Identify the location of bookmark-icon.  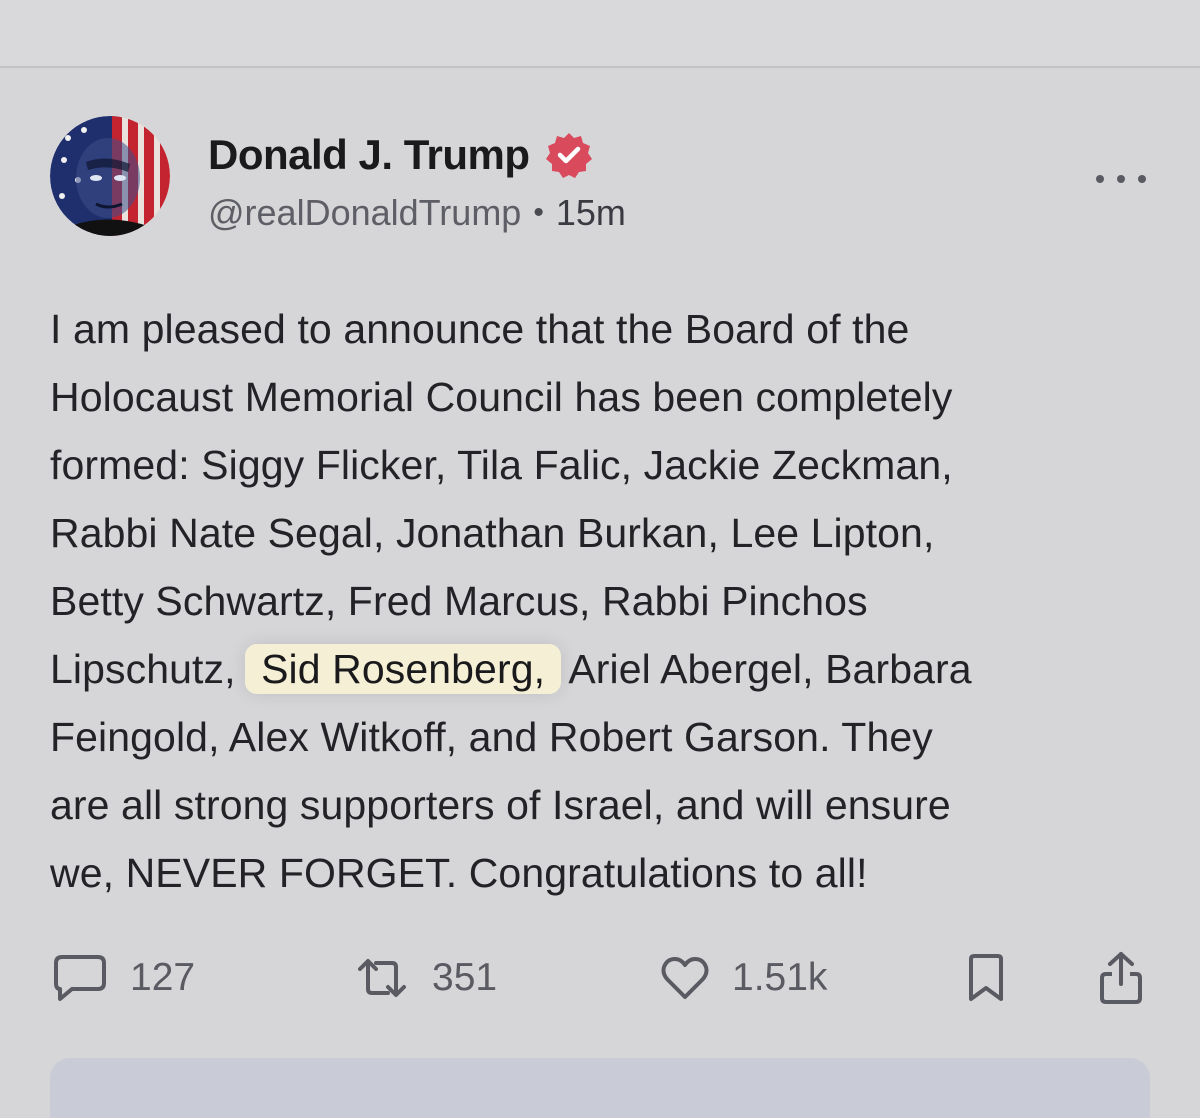
(986, 978).